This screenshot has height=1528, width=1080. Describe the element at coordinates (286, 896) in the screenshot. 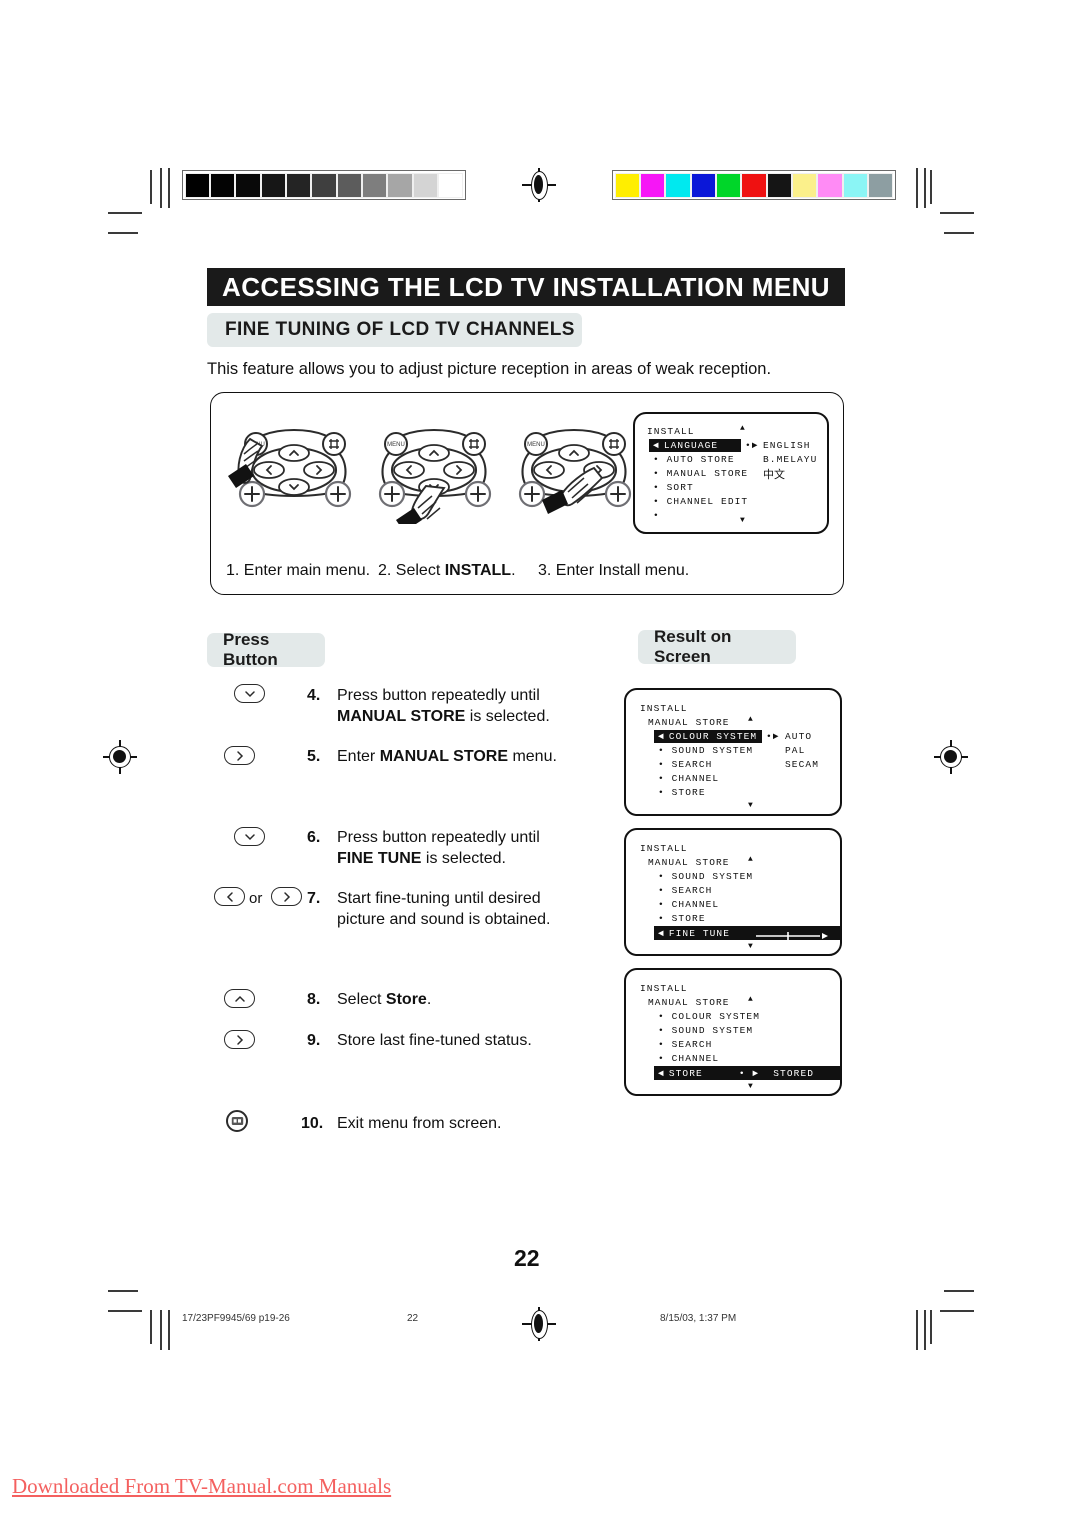

I see `right-key-step7` at that location.